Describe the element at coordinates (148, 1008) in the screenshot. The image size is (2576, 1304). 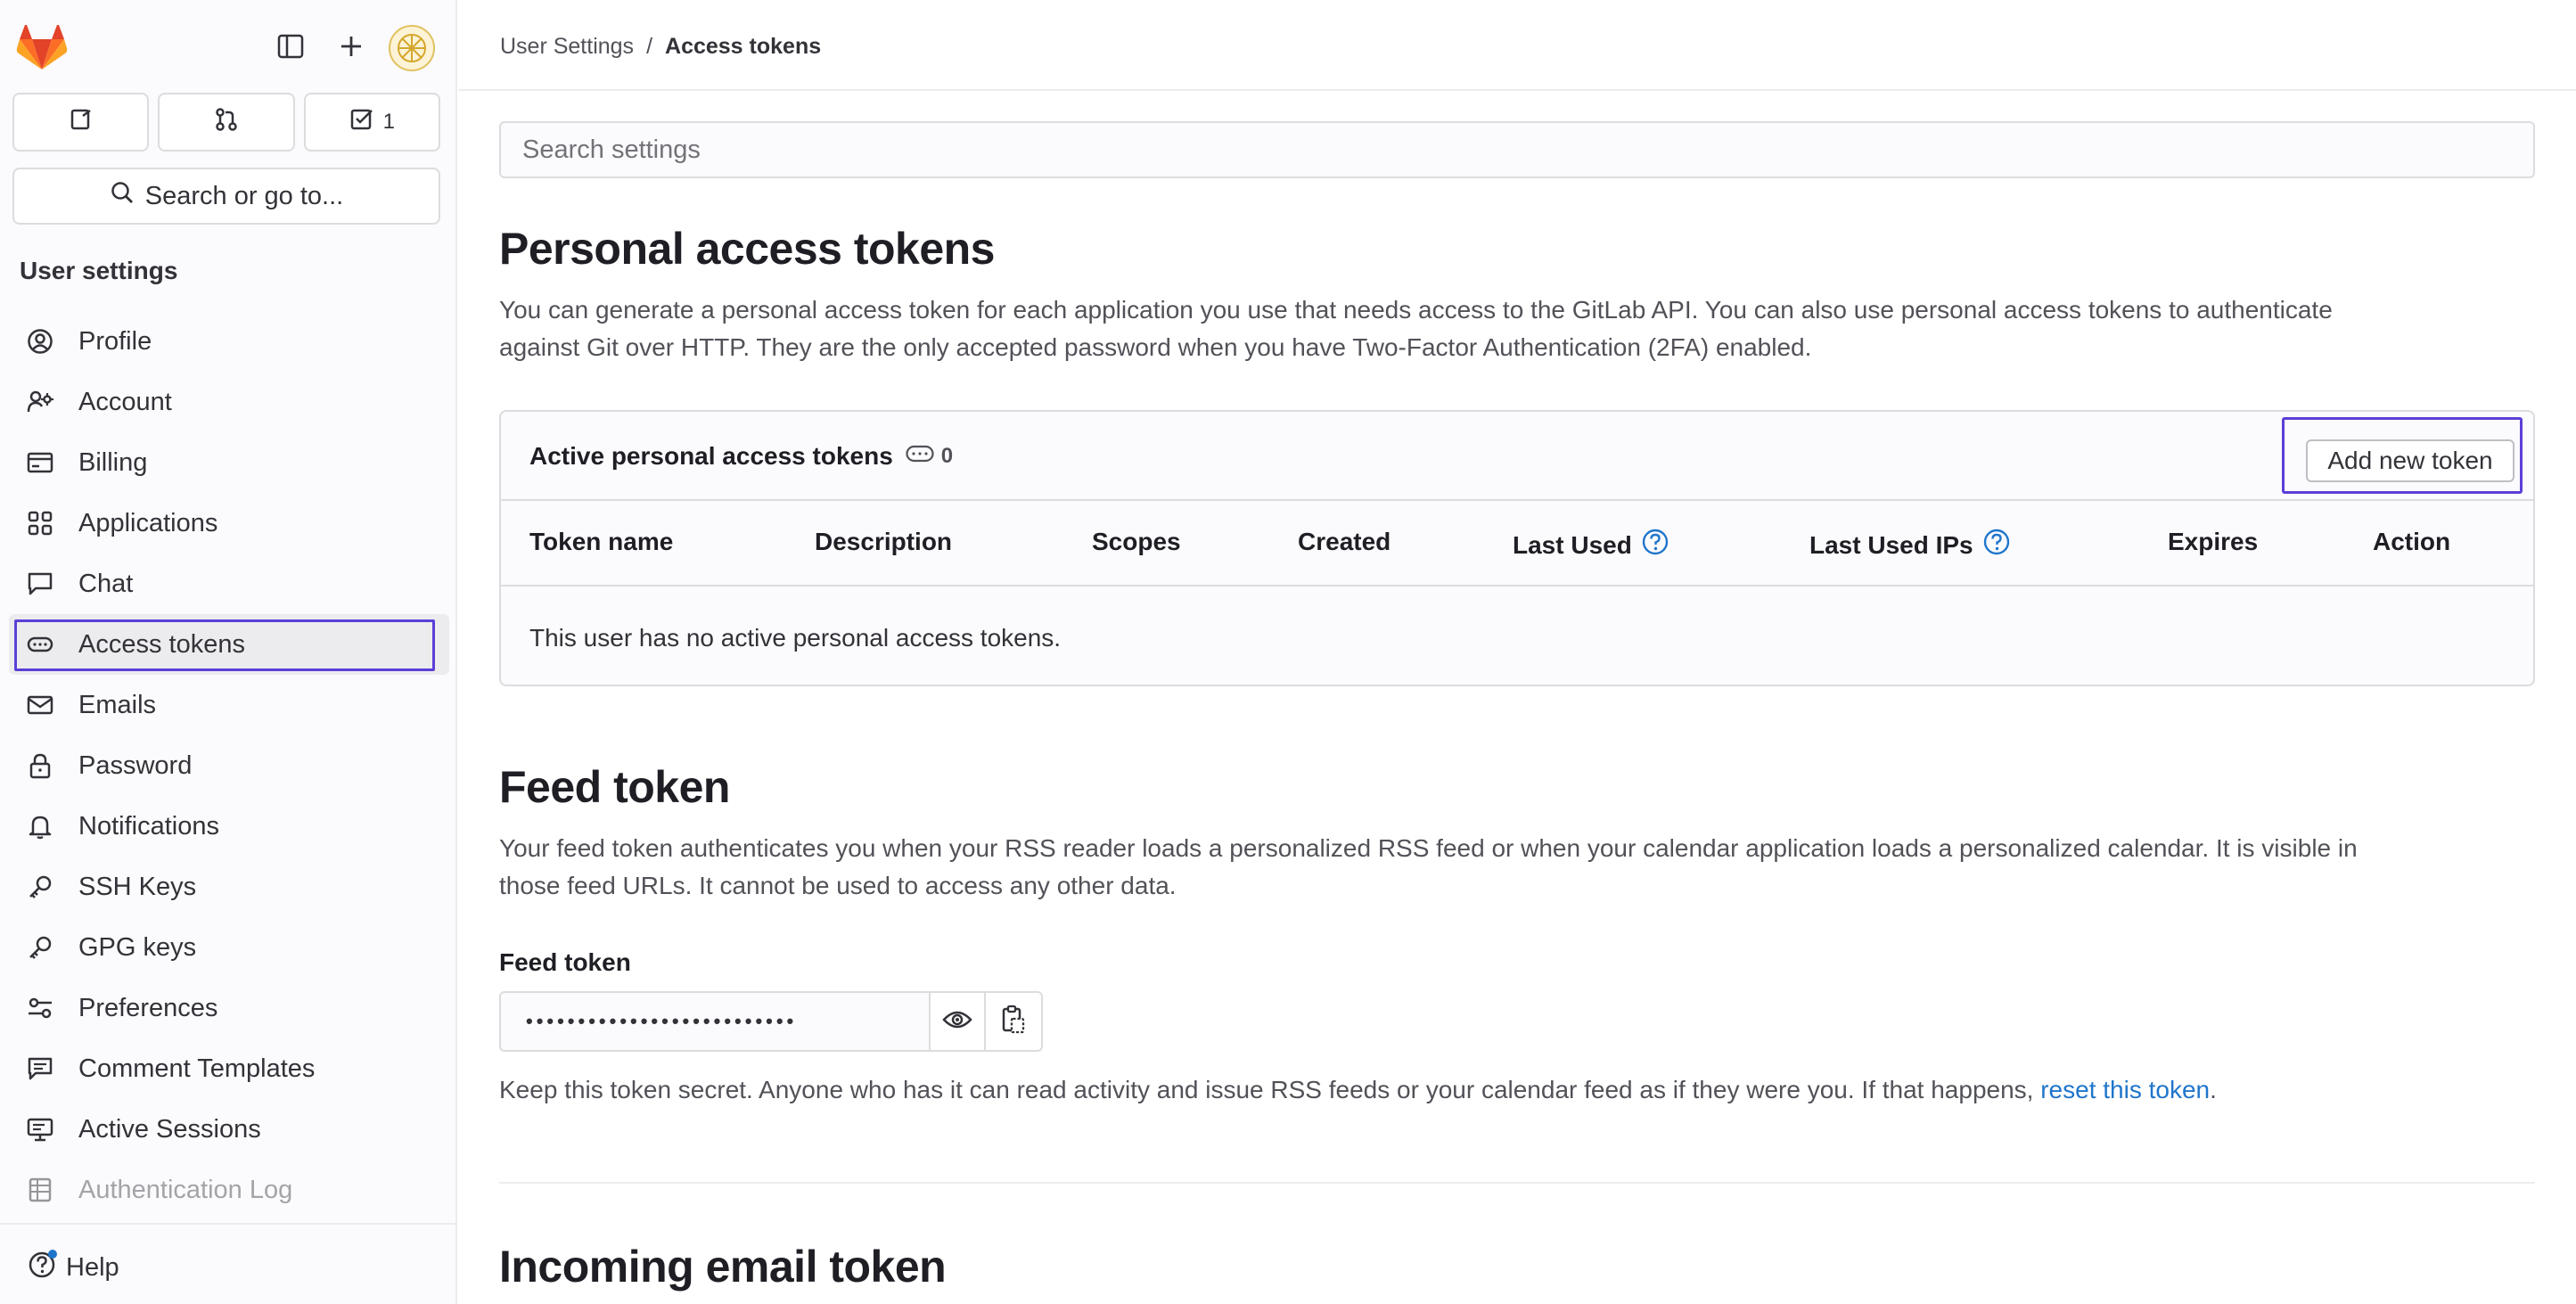
I see `sidebar-item-label: Preferences` at that location.